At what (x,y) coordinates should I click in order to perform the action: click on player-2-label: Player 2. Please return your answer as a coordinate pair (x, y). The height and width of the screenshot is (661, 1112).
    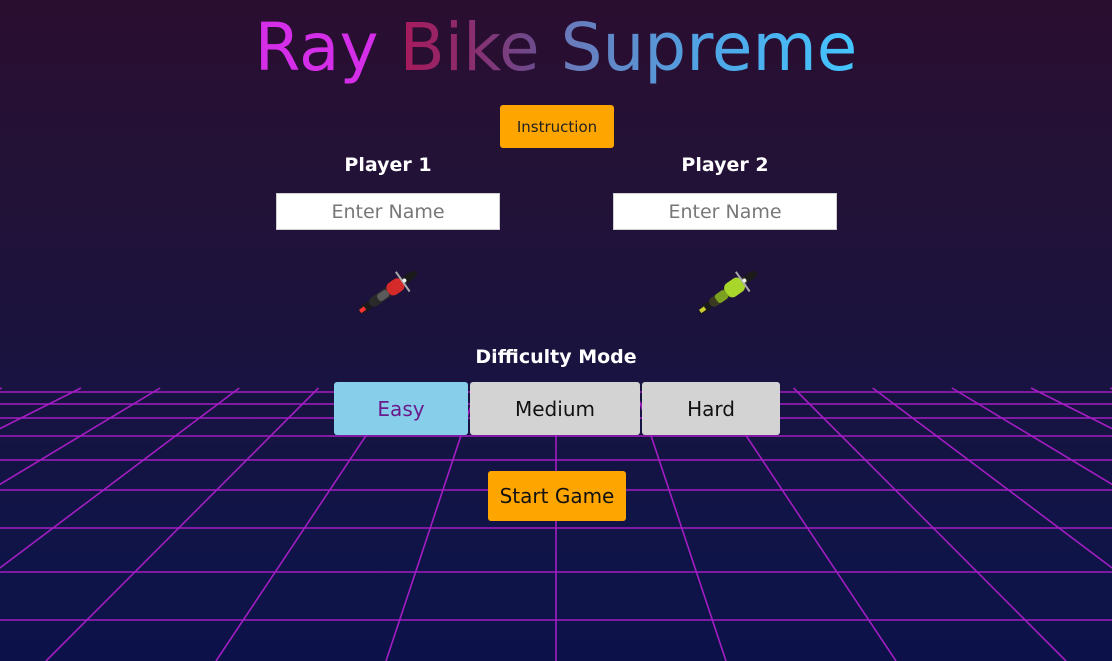
    Looking at the image, I should click on (725, 165).